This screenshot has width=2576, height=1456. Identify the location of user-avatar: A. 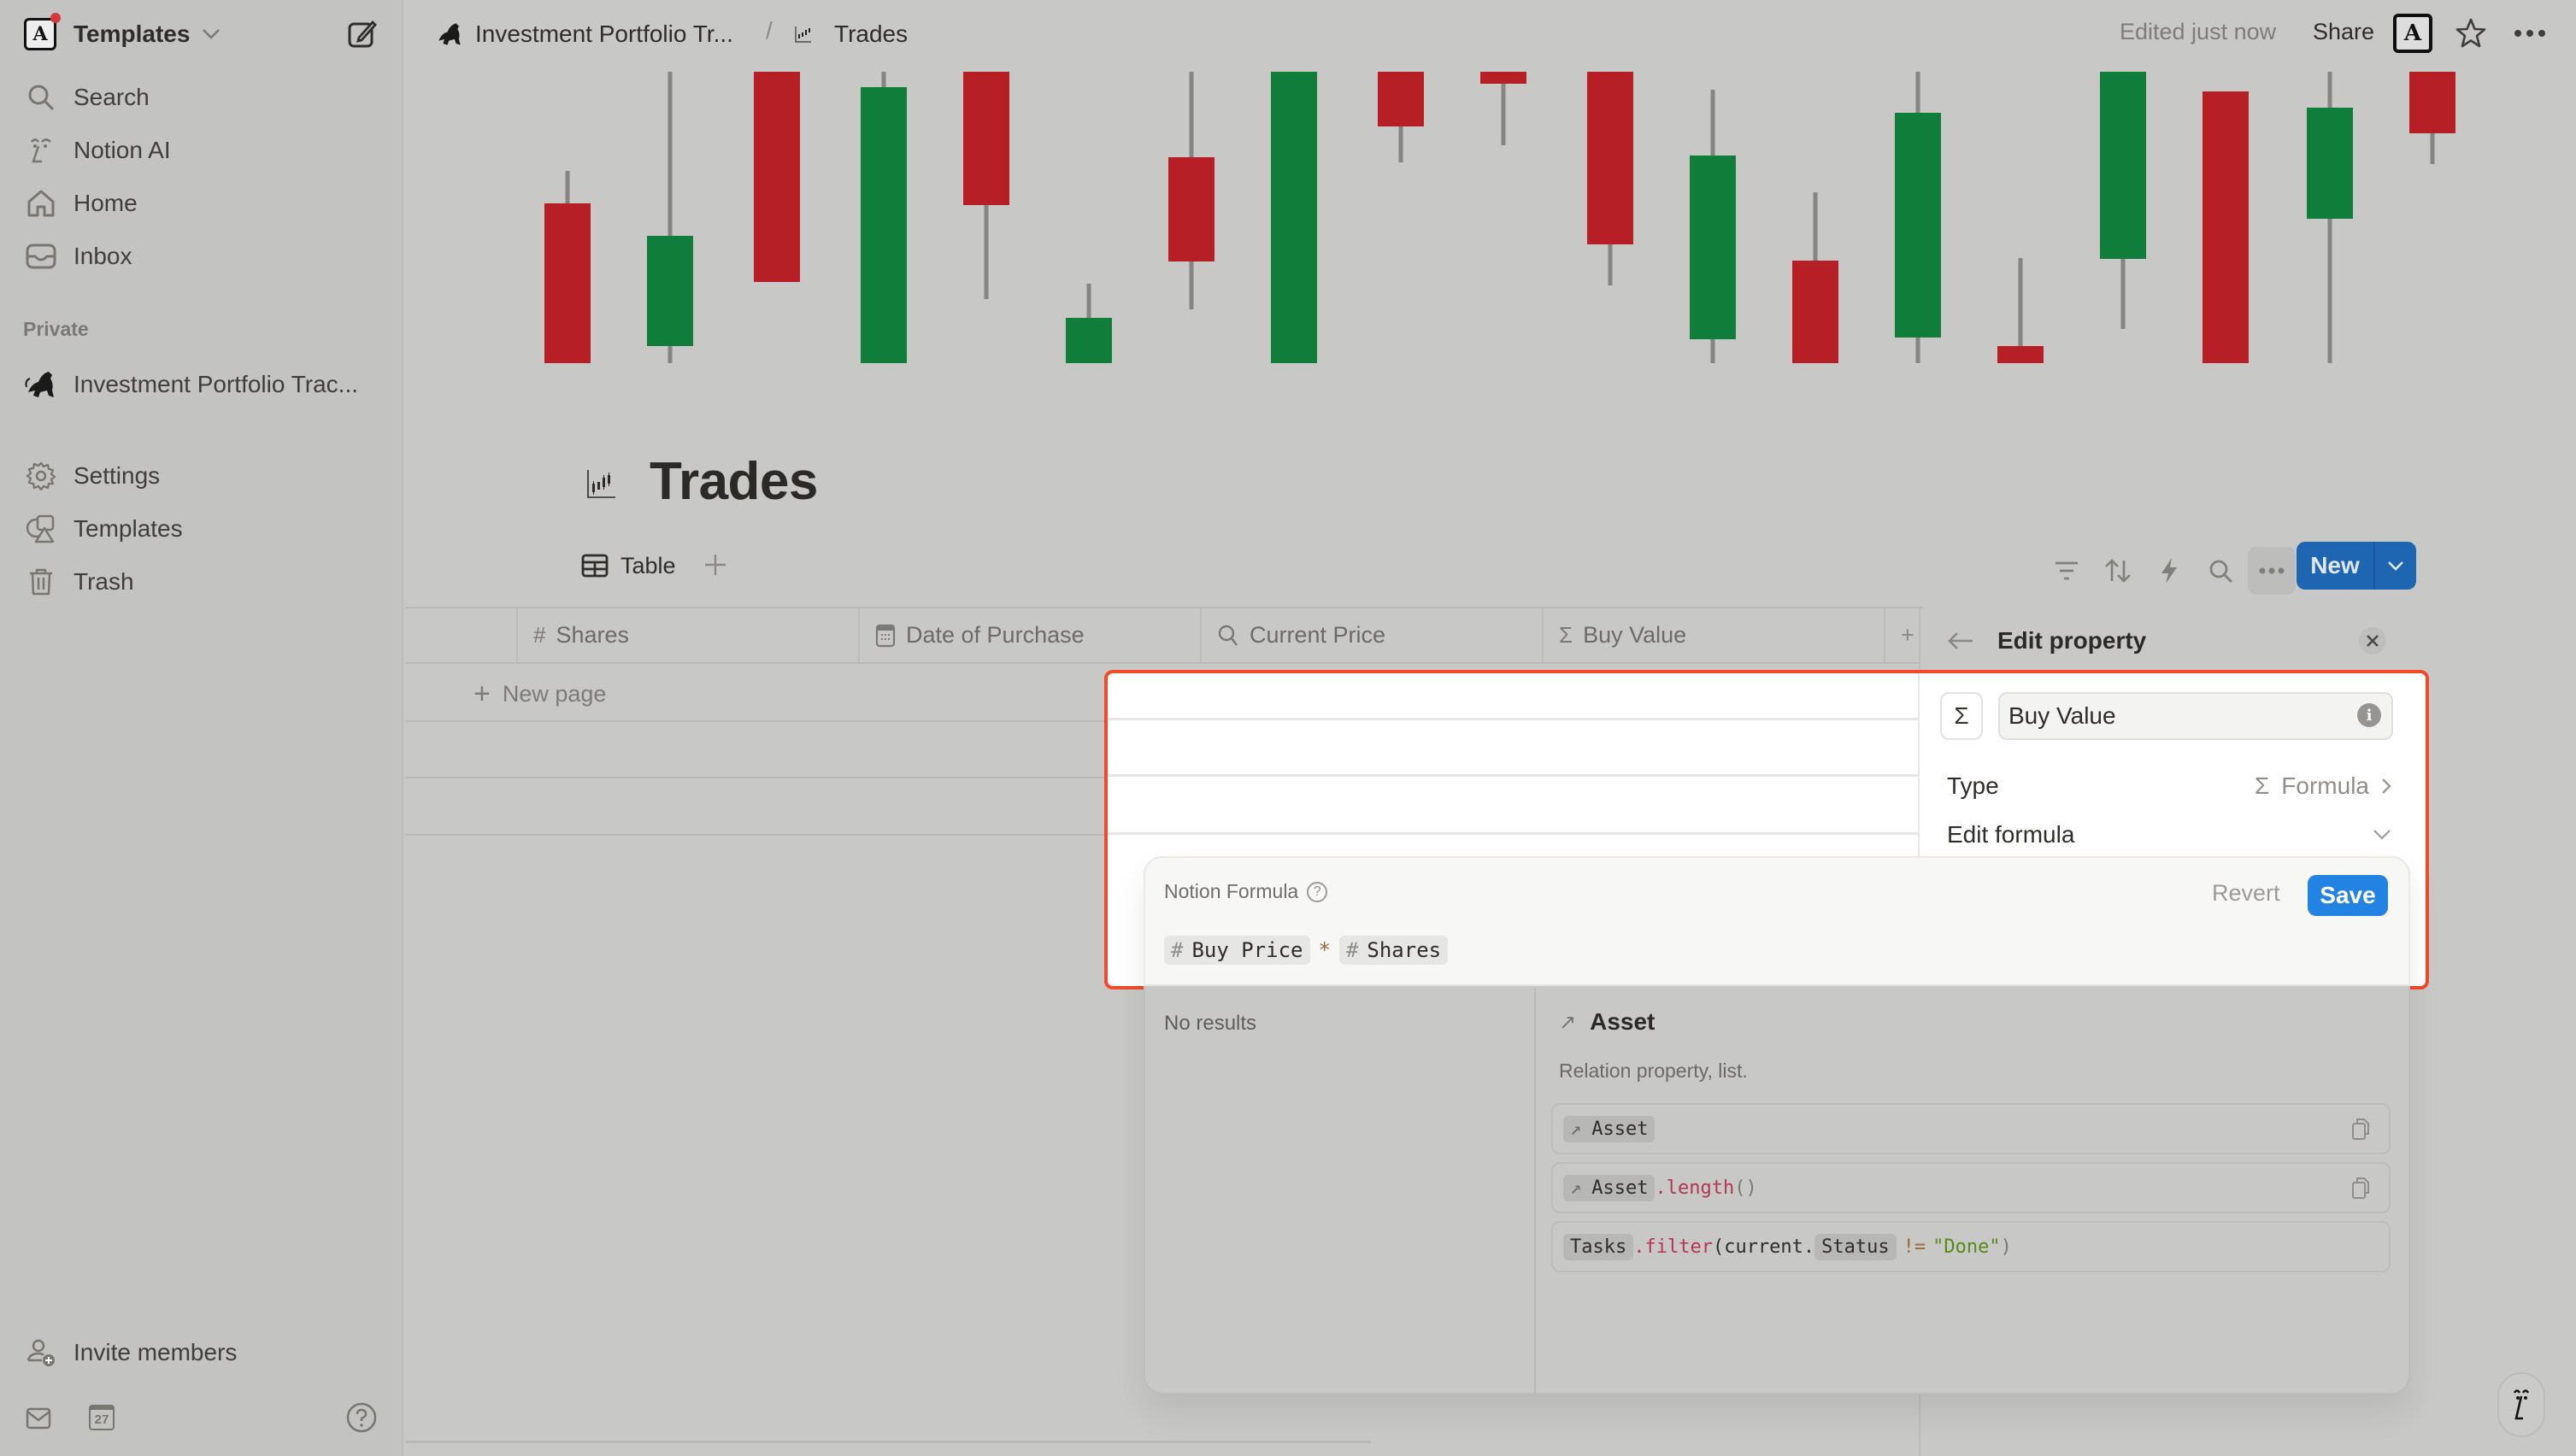
(2412, 33).